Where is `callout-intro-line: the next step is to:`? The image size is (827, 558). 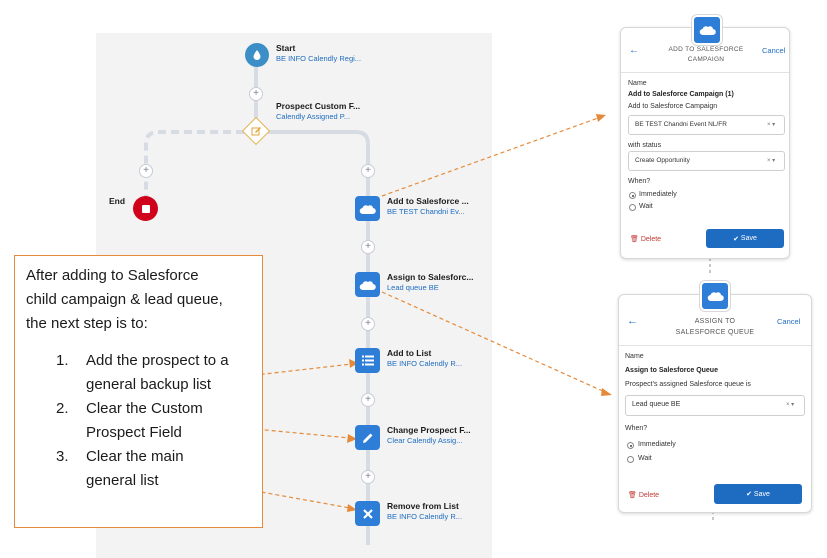 callout-intro-line: the next step is to: is located at coordinates (87, 323).